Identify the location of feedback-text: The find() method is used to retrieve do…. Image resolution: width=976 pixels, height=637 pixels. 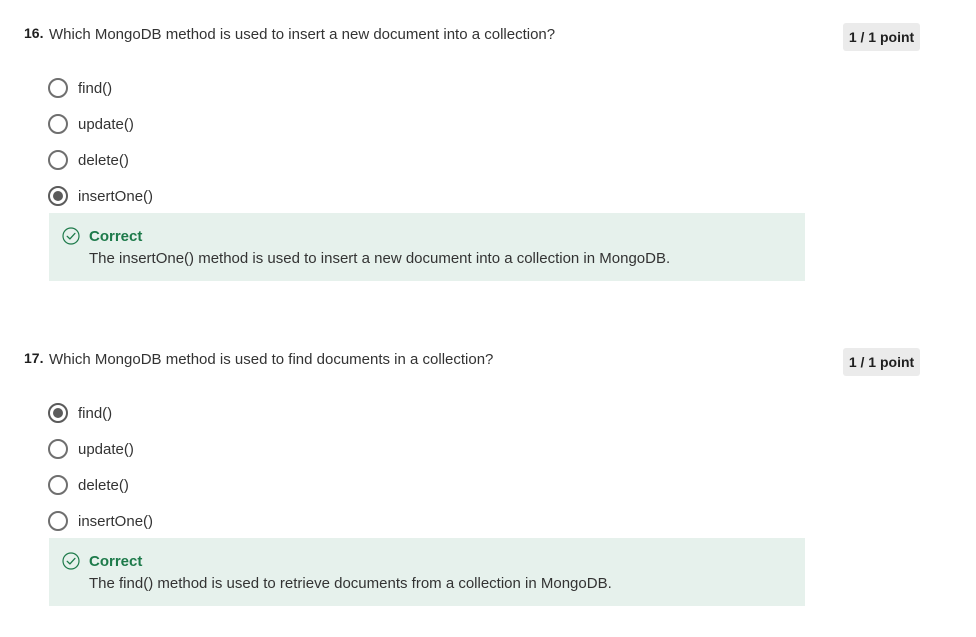
(350, 583).